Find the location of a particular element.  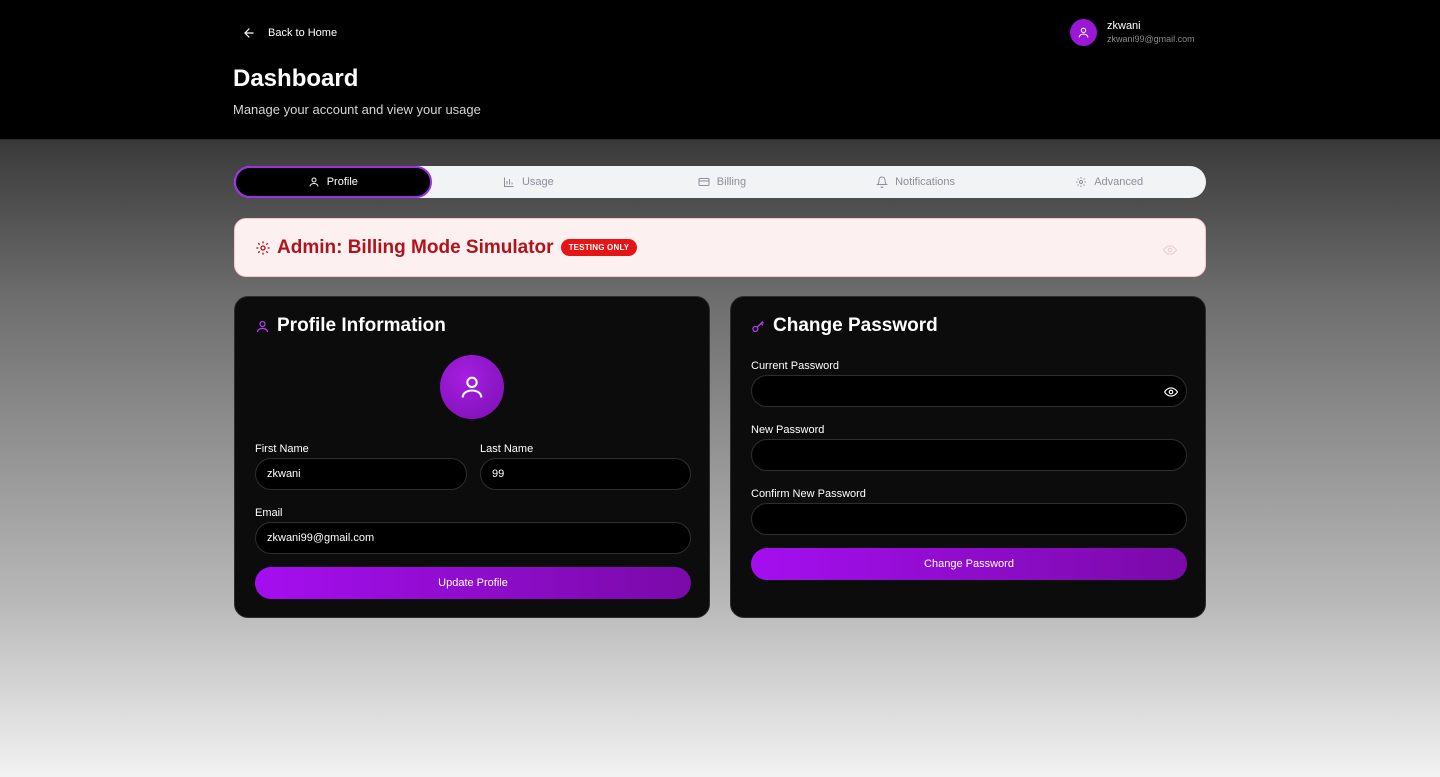

page-subtitle: Manage your account and view your usage is located at coordinates (357, 109).